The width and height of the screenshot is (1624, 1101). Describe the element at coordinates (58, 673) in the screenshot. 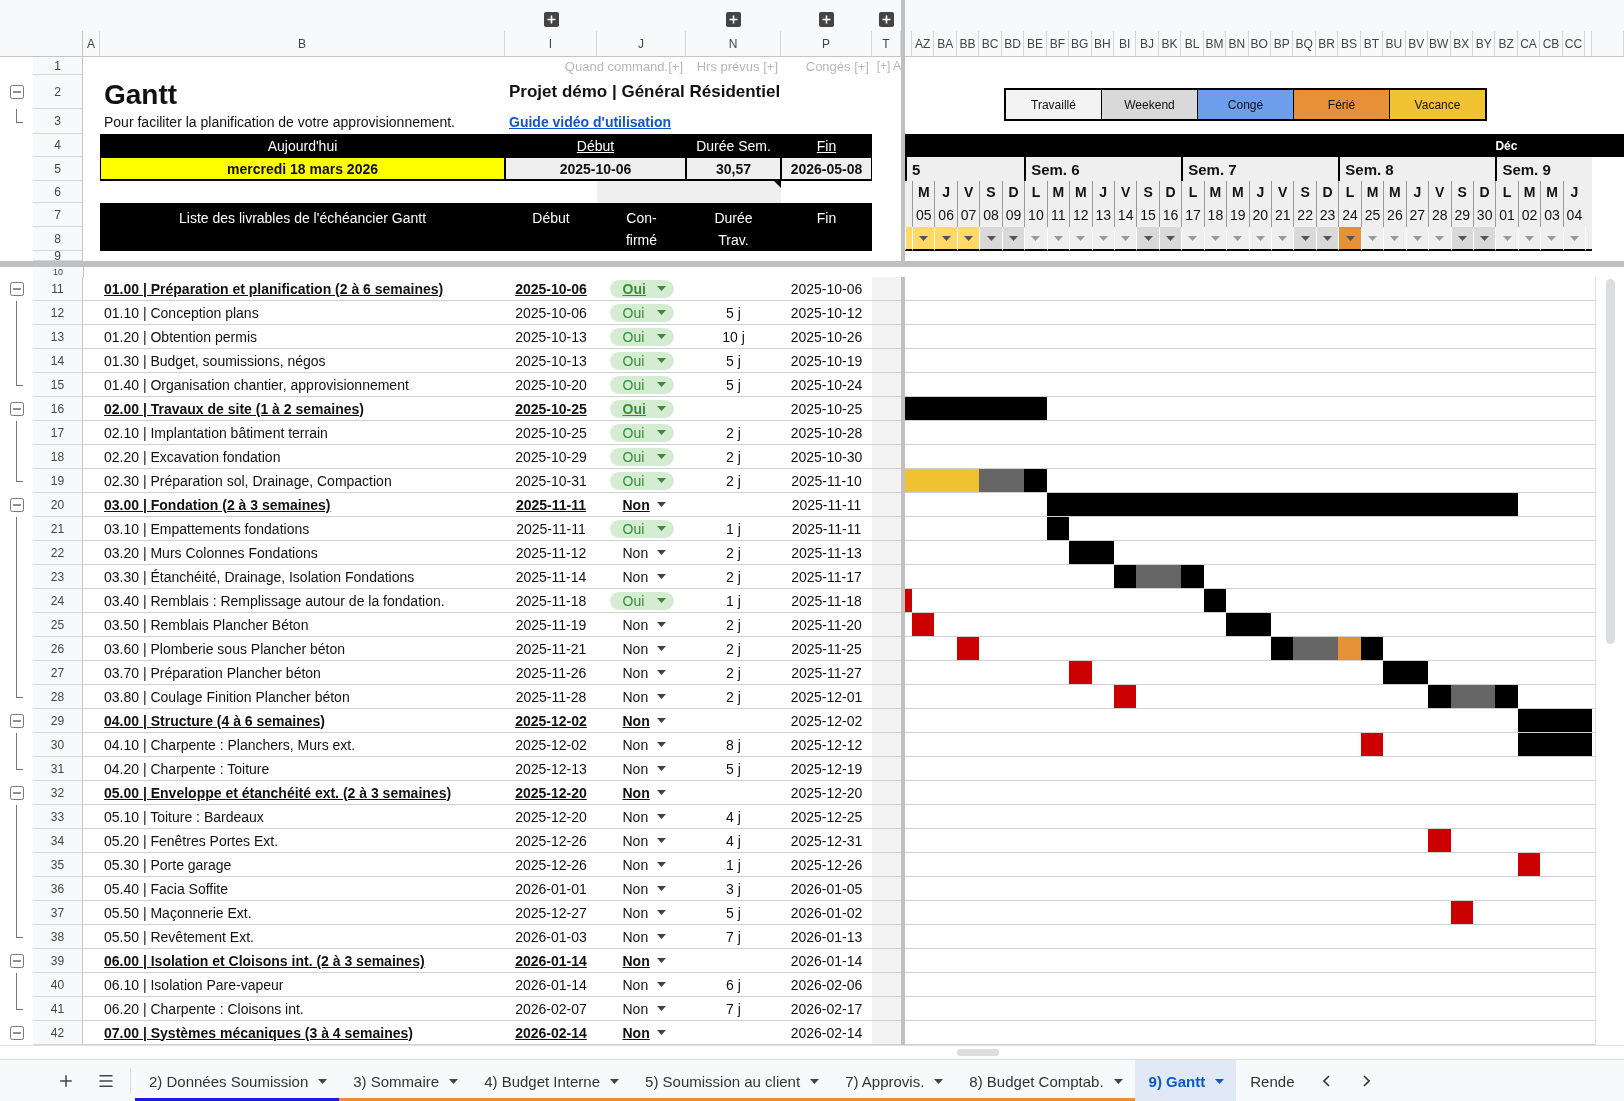

I see `row-number: 27` at that location.